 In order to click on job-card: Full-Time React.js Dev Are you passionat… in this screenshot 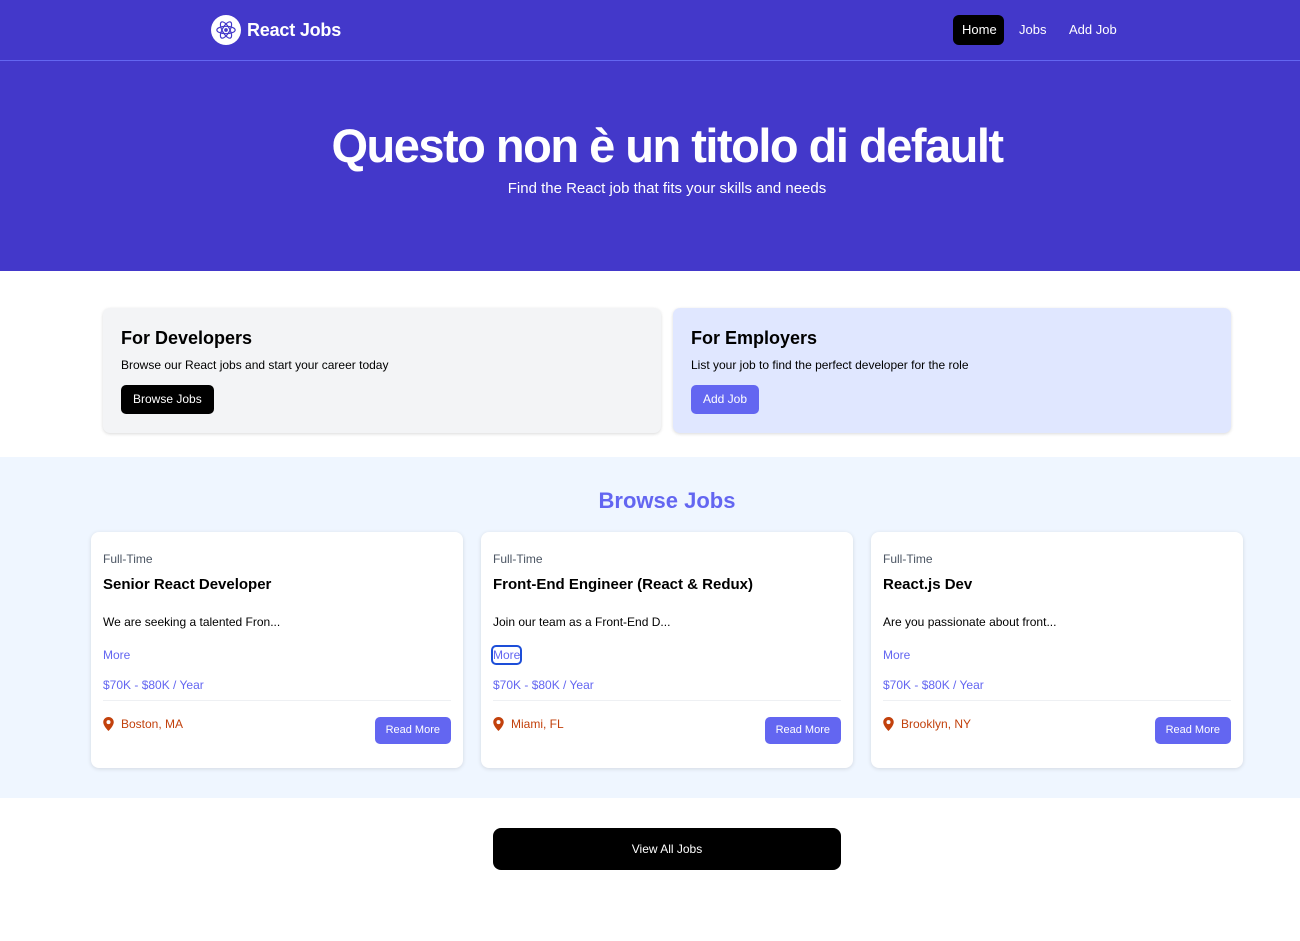, I will do `click(1057, 650)`.